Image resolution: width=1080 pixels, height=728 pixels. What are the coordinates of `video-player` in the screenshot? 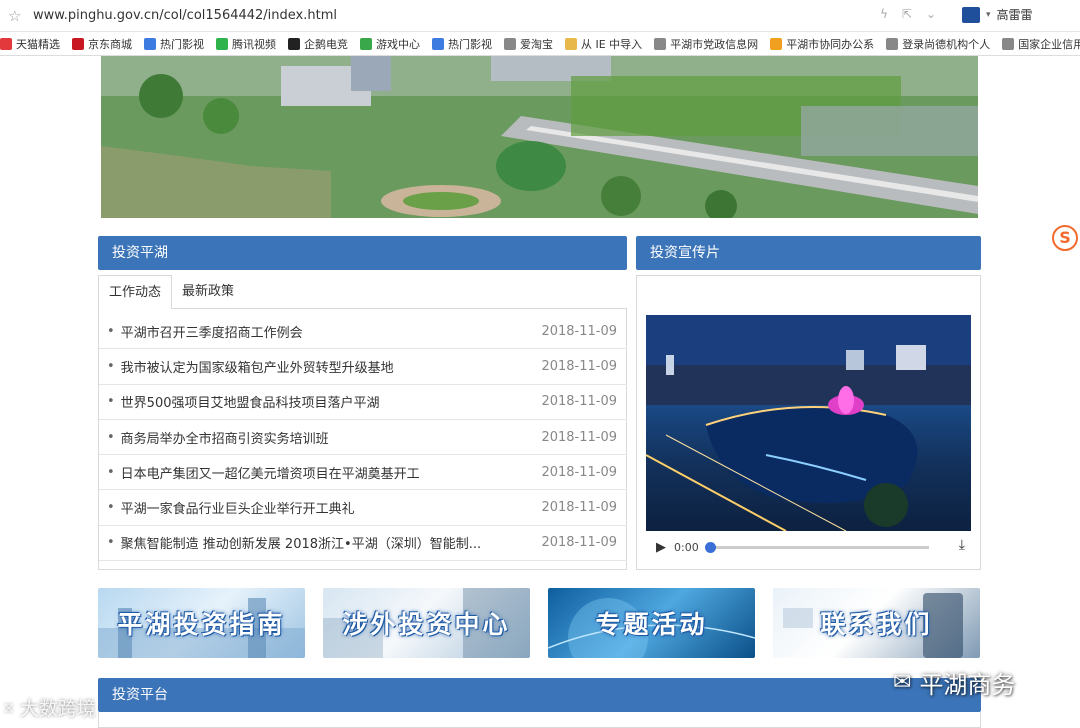 It's located at (808, 423).